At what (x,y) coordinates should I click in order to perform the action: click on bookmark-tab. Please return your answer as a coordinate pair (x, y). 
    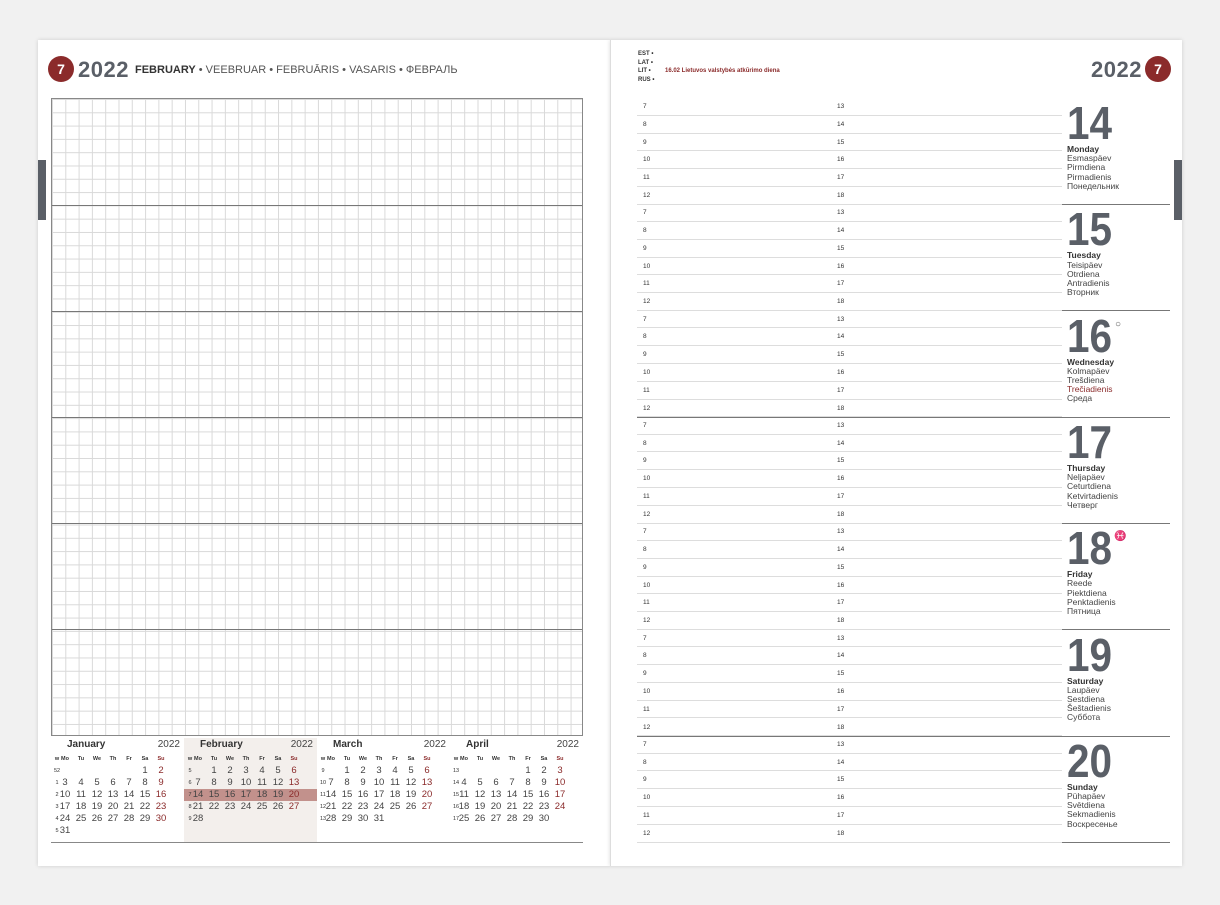
    Looking at the image, I should click on (1178, 190).